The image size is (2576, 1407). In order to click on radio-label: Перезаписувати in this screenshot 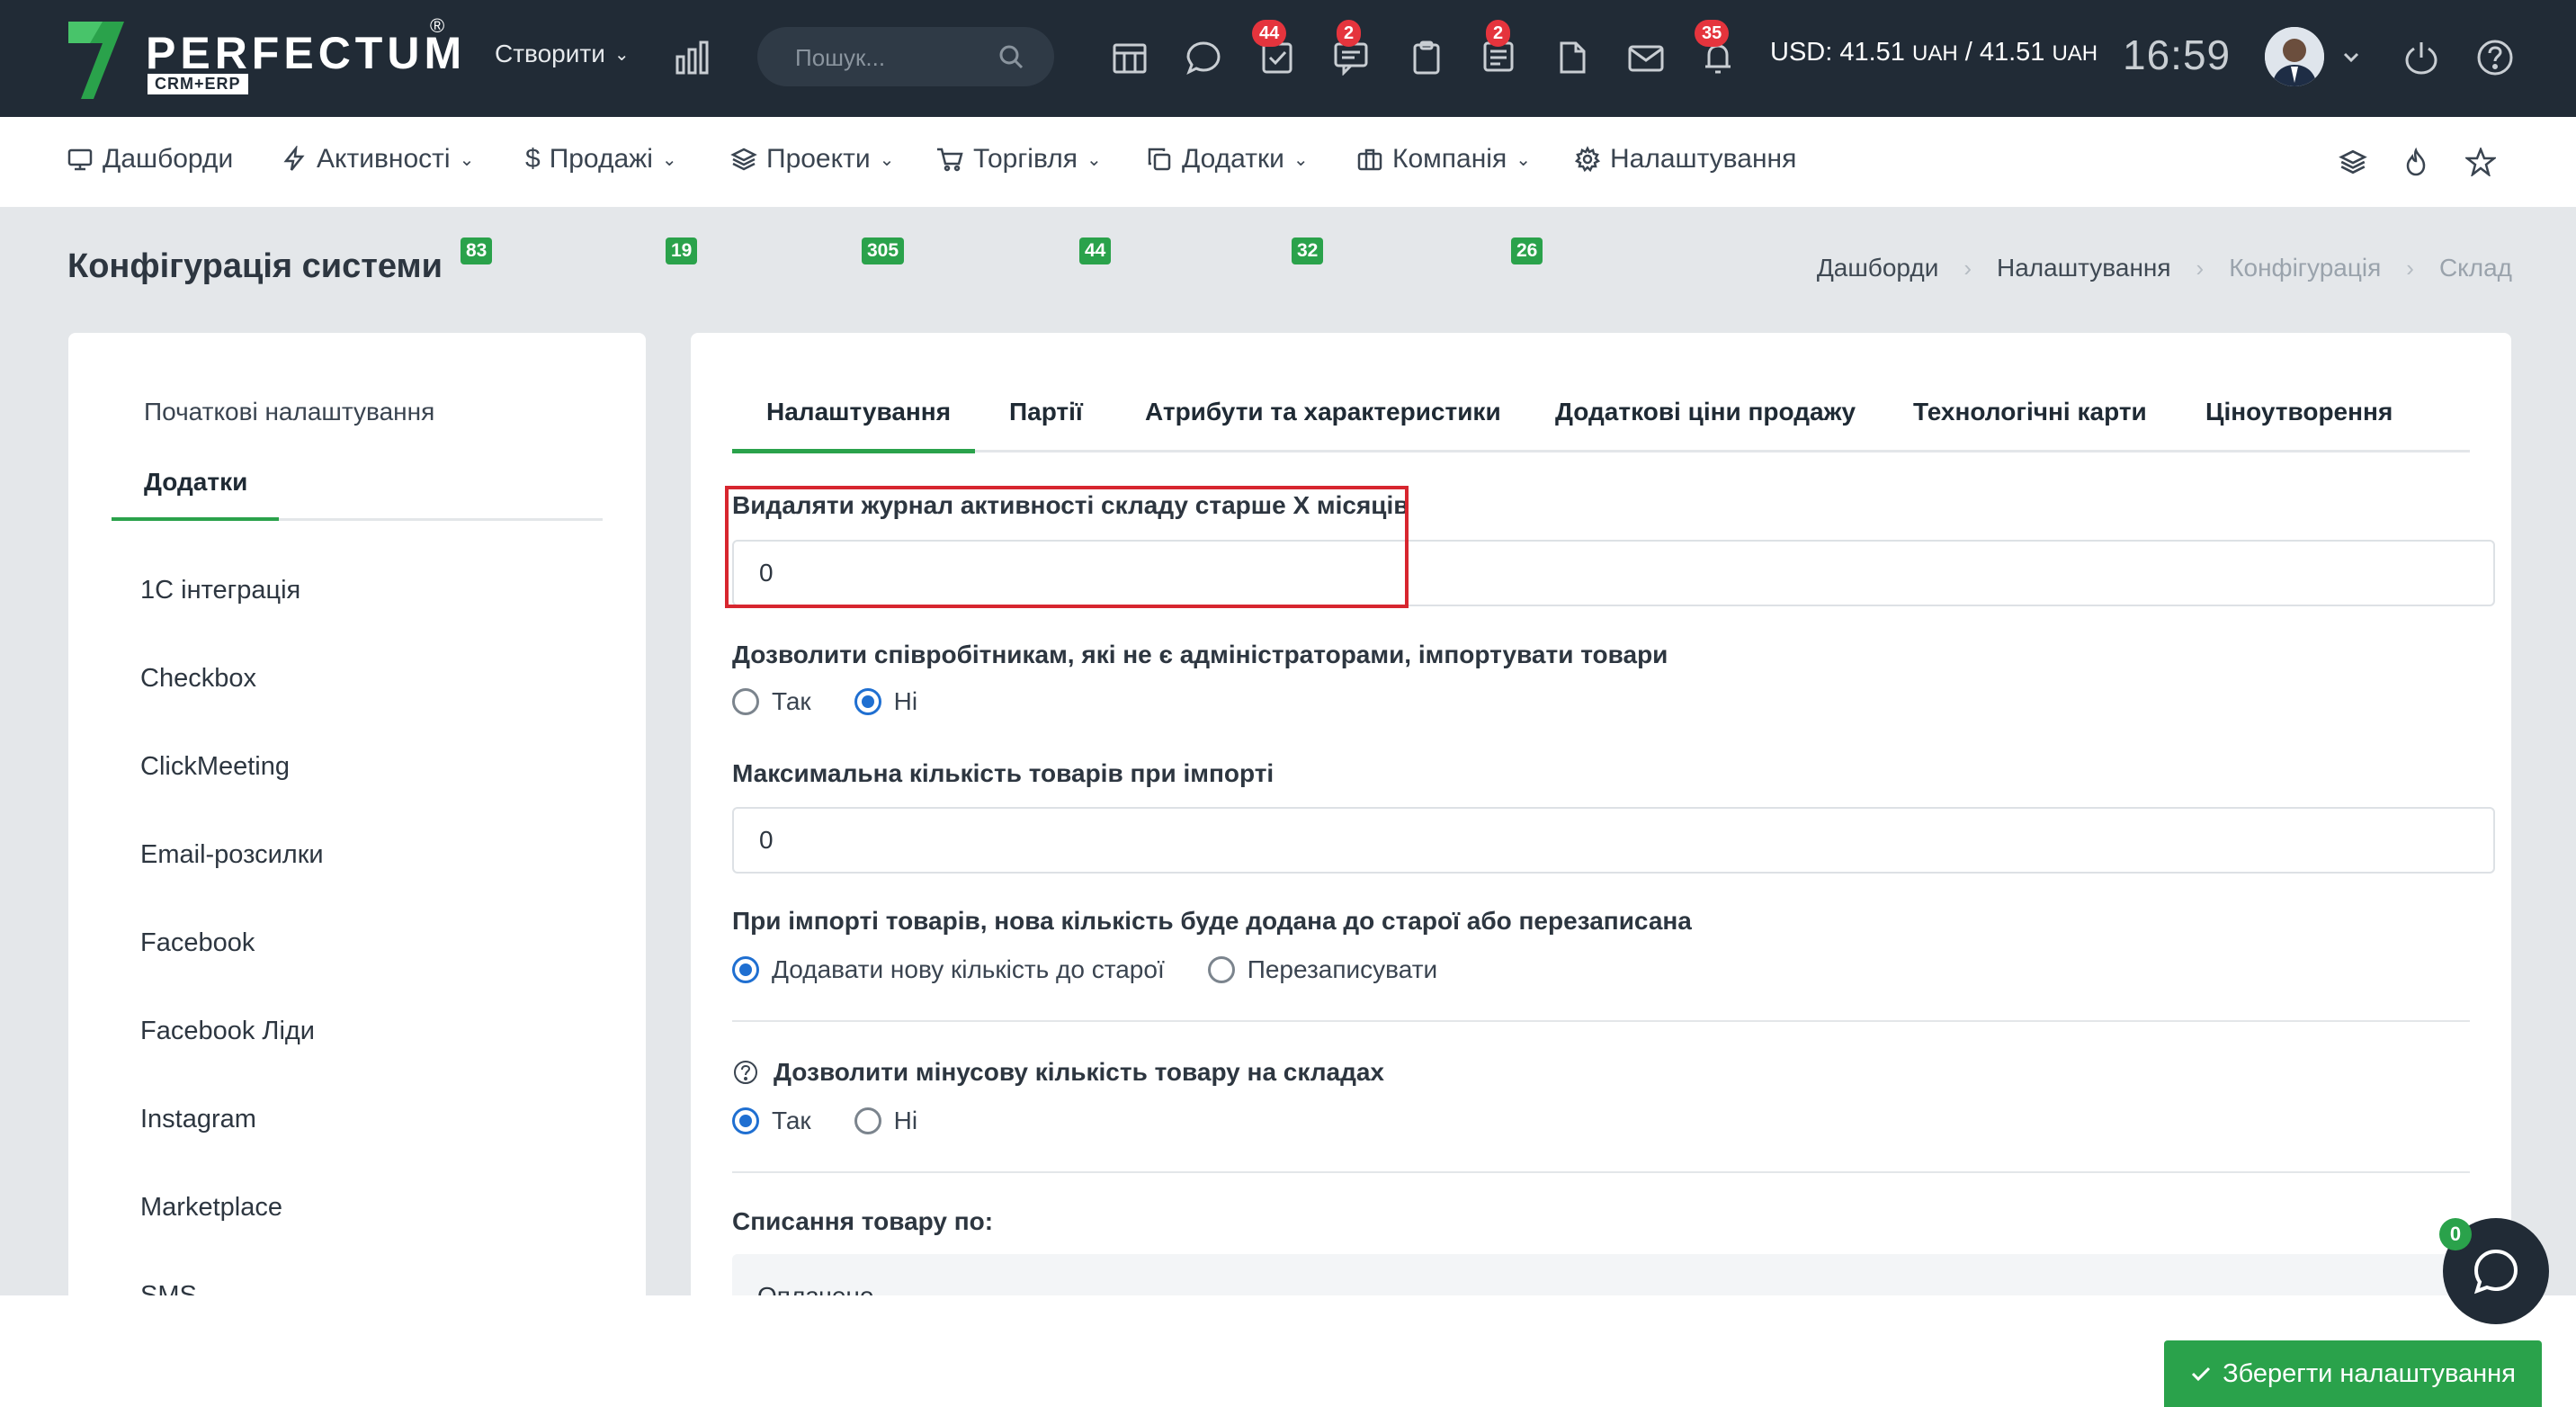, I will do `click(1342, 969)`.